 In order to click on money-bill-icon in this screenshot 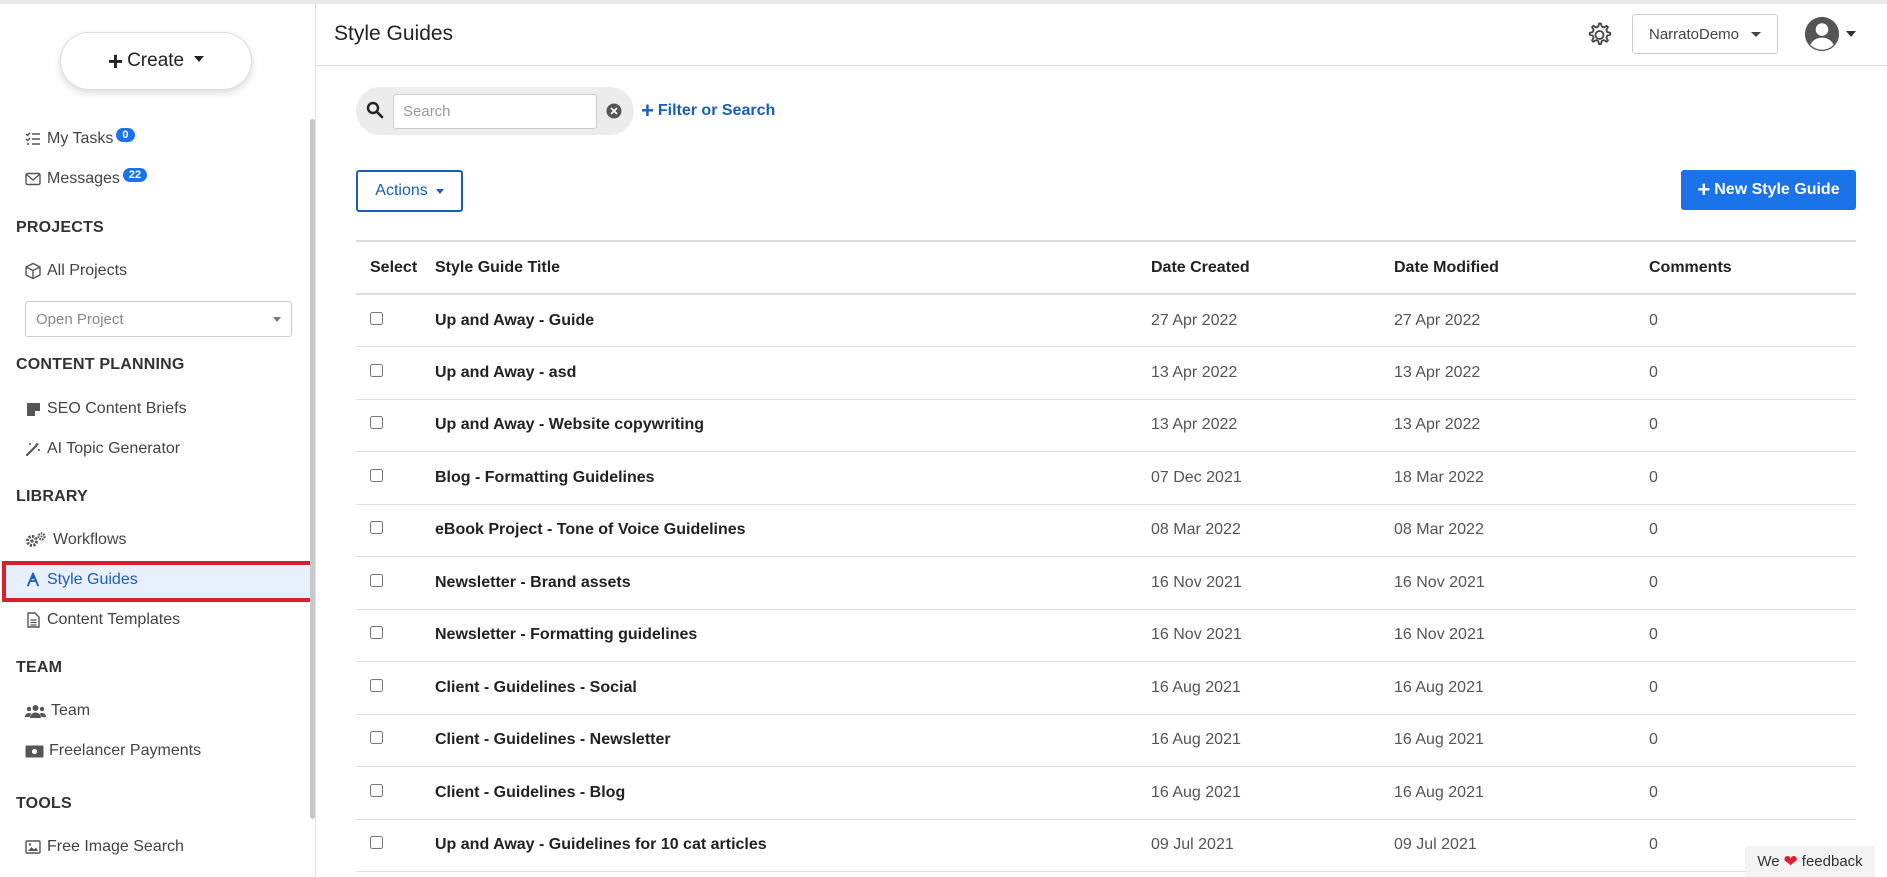, I will do `click(34, 751)`.